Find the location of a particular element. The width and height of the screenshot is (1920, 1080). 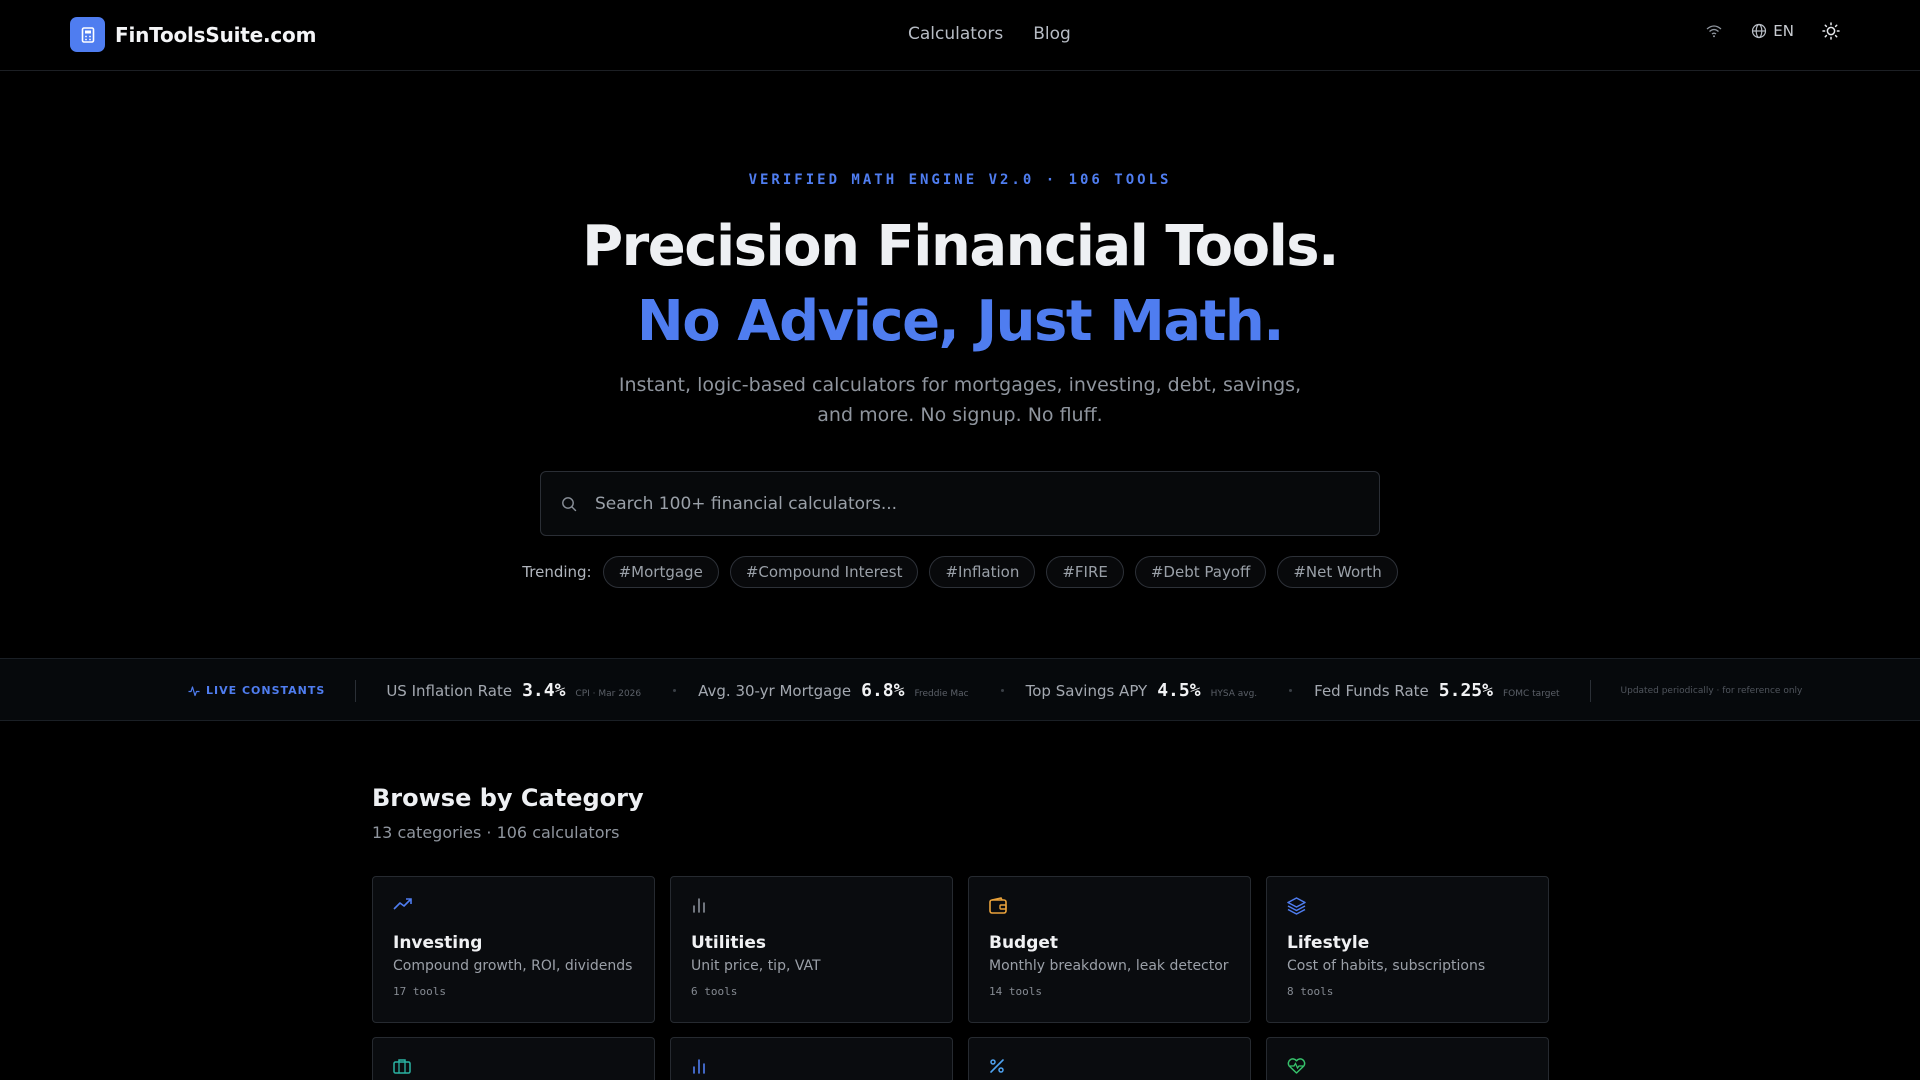

briefcase-icon is located at coordinates (402, 1066).